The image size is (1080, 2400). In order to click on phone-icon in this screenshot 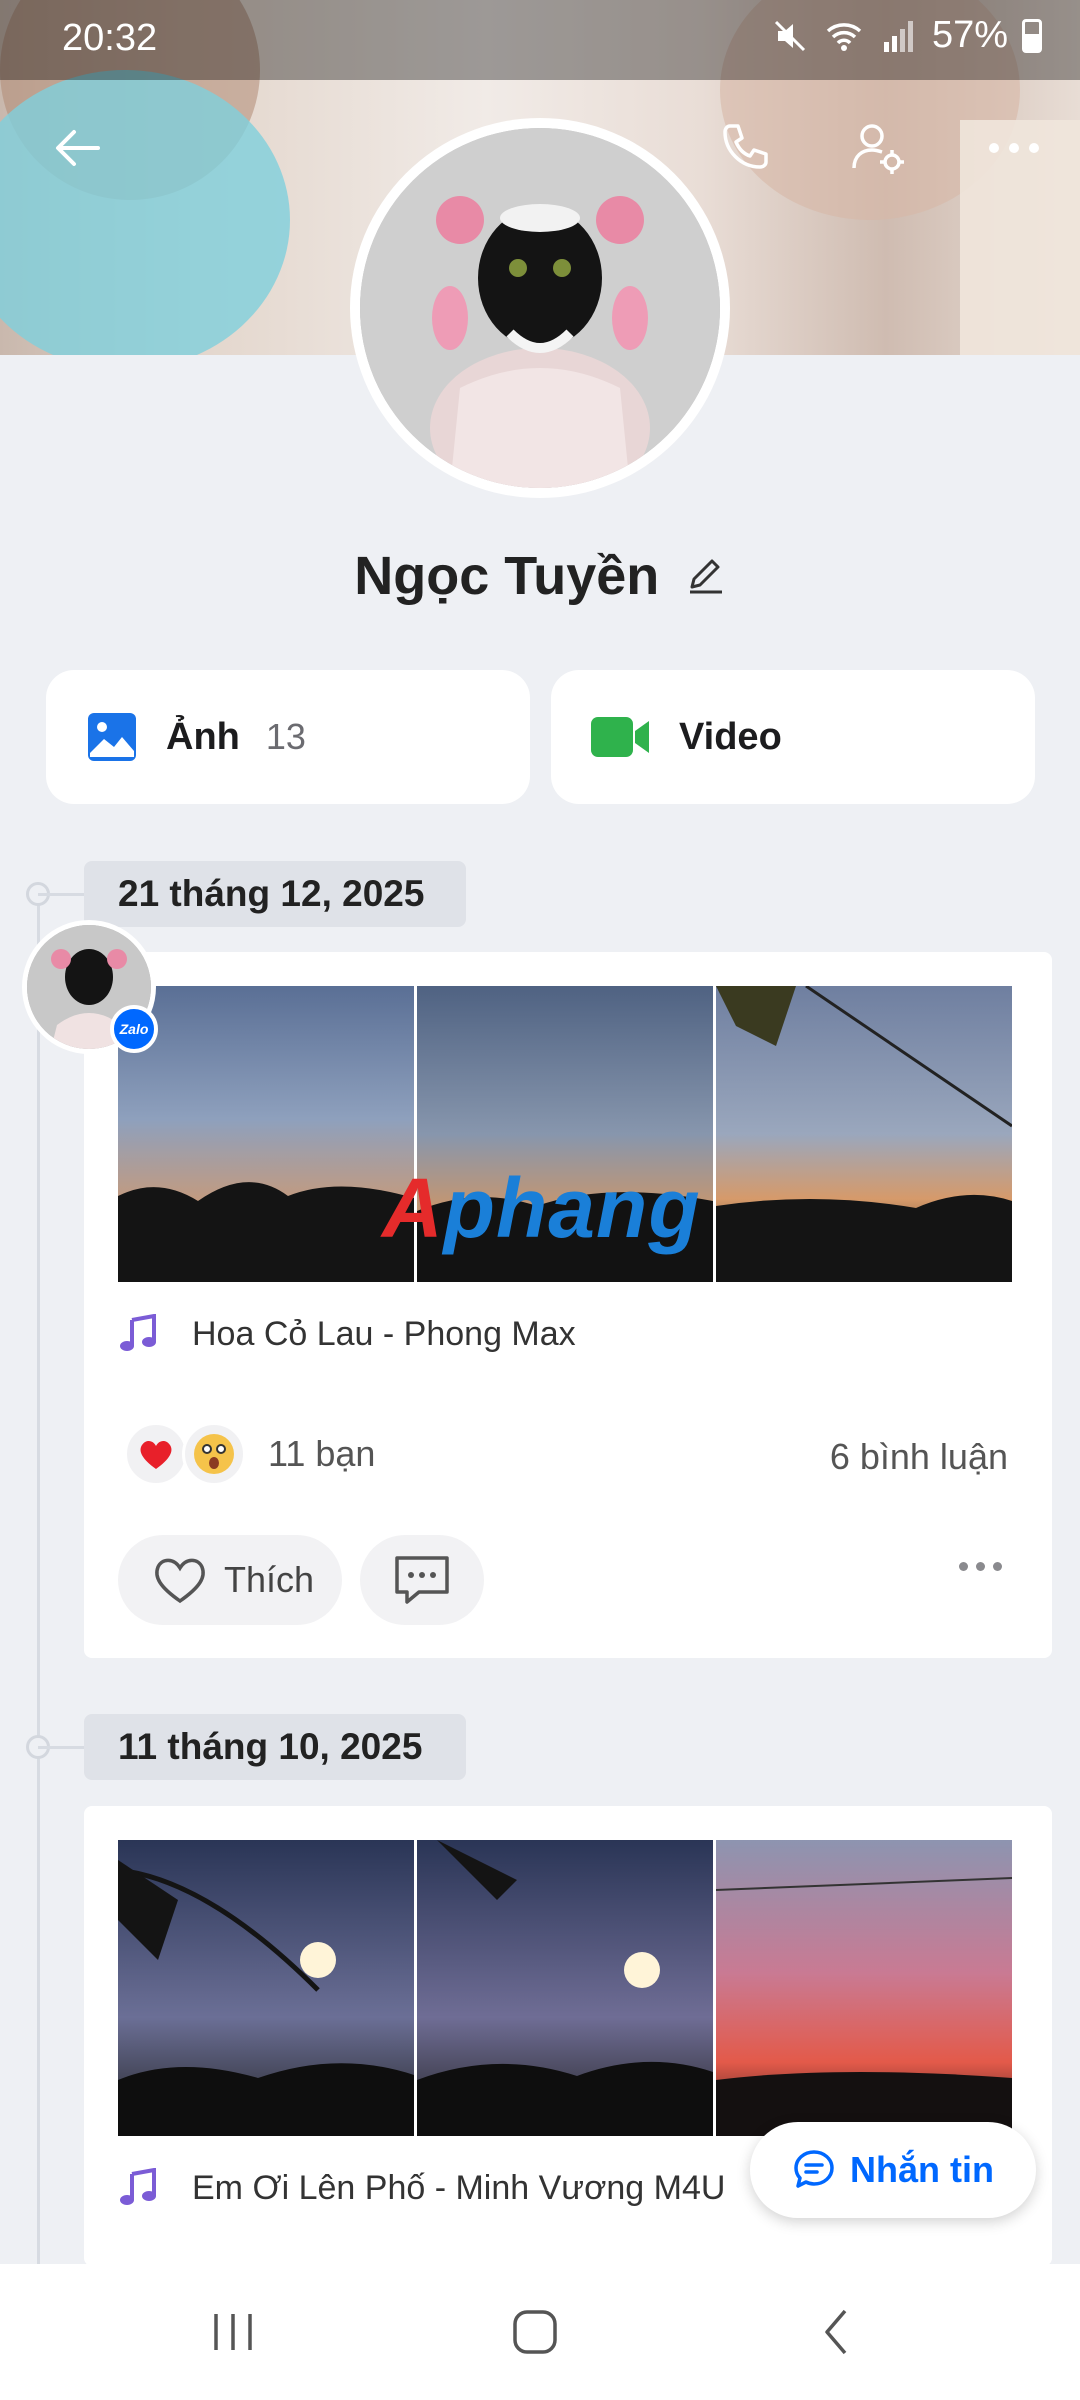, I will do `click(745, 146)`.